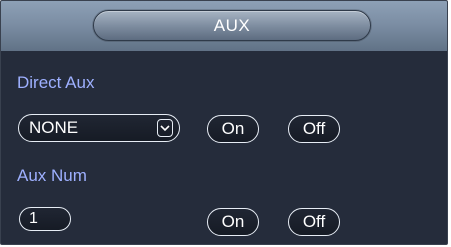  What do you see at coordinates (56, 82) in the screenshot?
I see `direct-aux-label: Direct Aux` at bounding box center [56, 82].